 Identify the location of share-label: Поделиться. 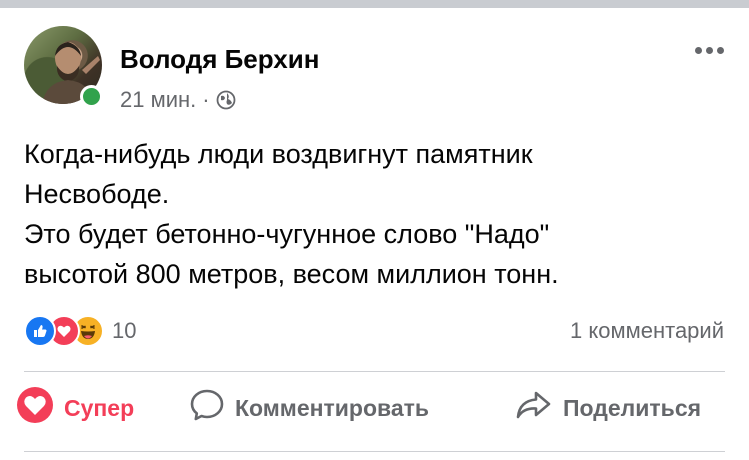
(632, 407).